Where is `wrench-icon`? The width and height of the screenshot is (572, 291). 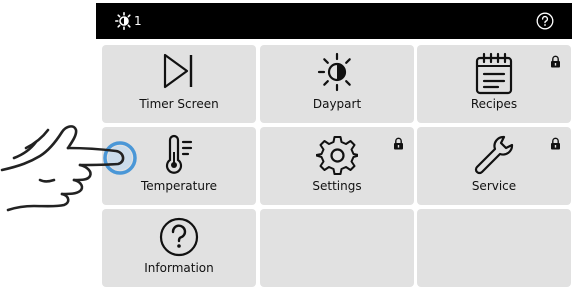
wrench-icon is located at coordinates (494, 155).